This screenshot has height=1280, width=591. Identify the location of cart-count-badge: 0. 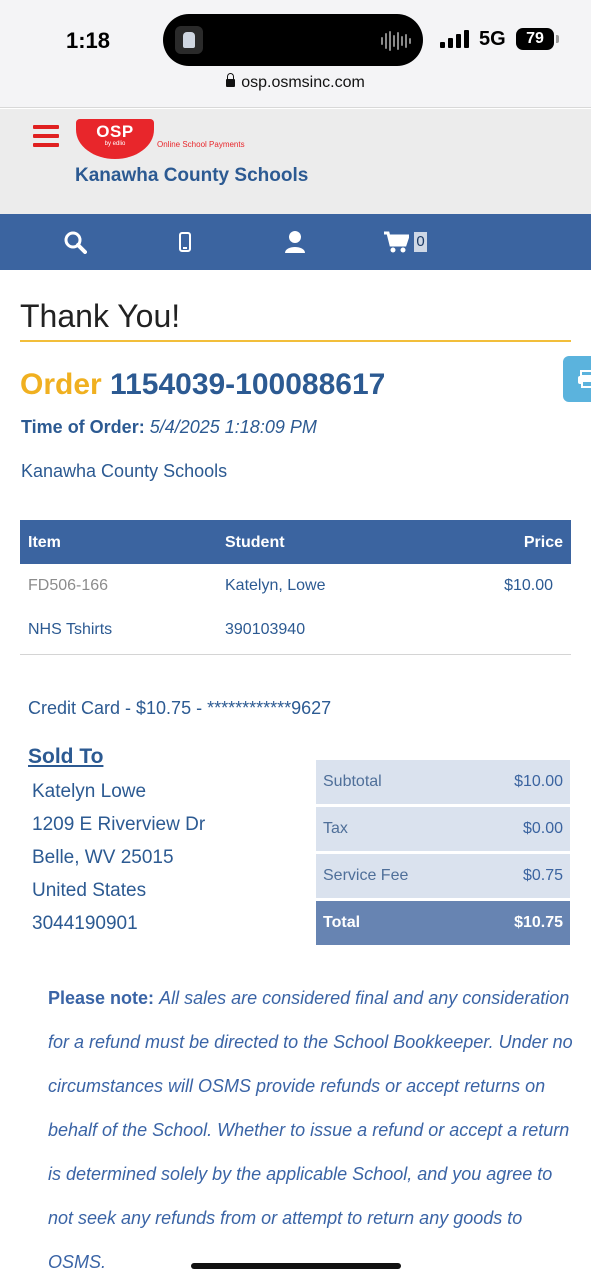
(420, 242).